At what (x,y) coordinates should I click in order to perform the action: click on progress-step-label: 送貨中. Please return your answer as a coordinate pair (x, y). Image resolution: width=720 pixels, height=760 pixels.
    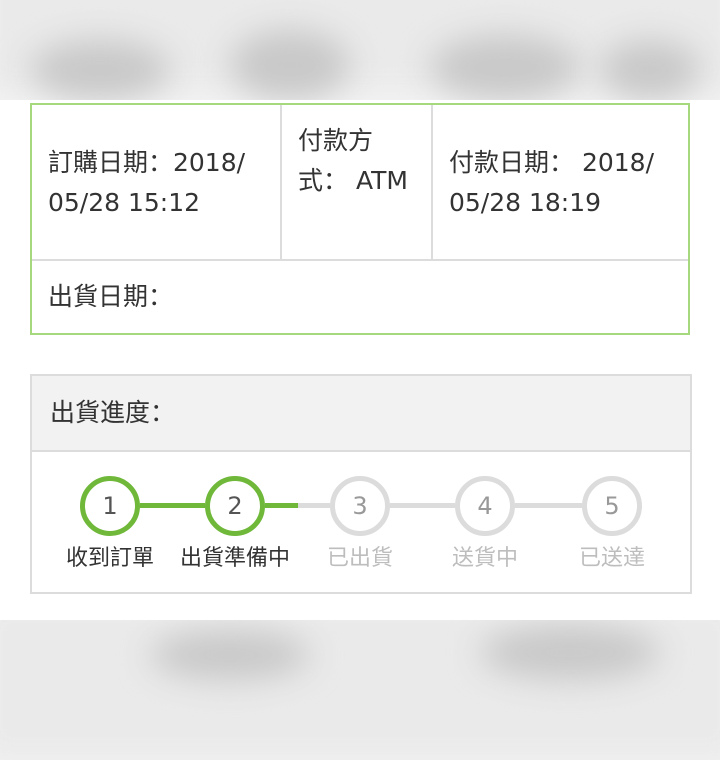
    Looking at the image, I should click on (484, 558).